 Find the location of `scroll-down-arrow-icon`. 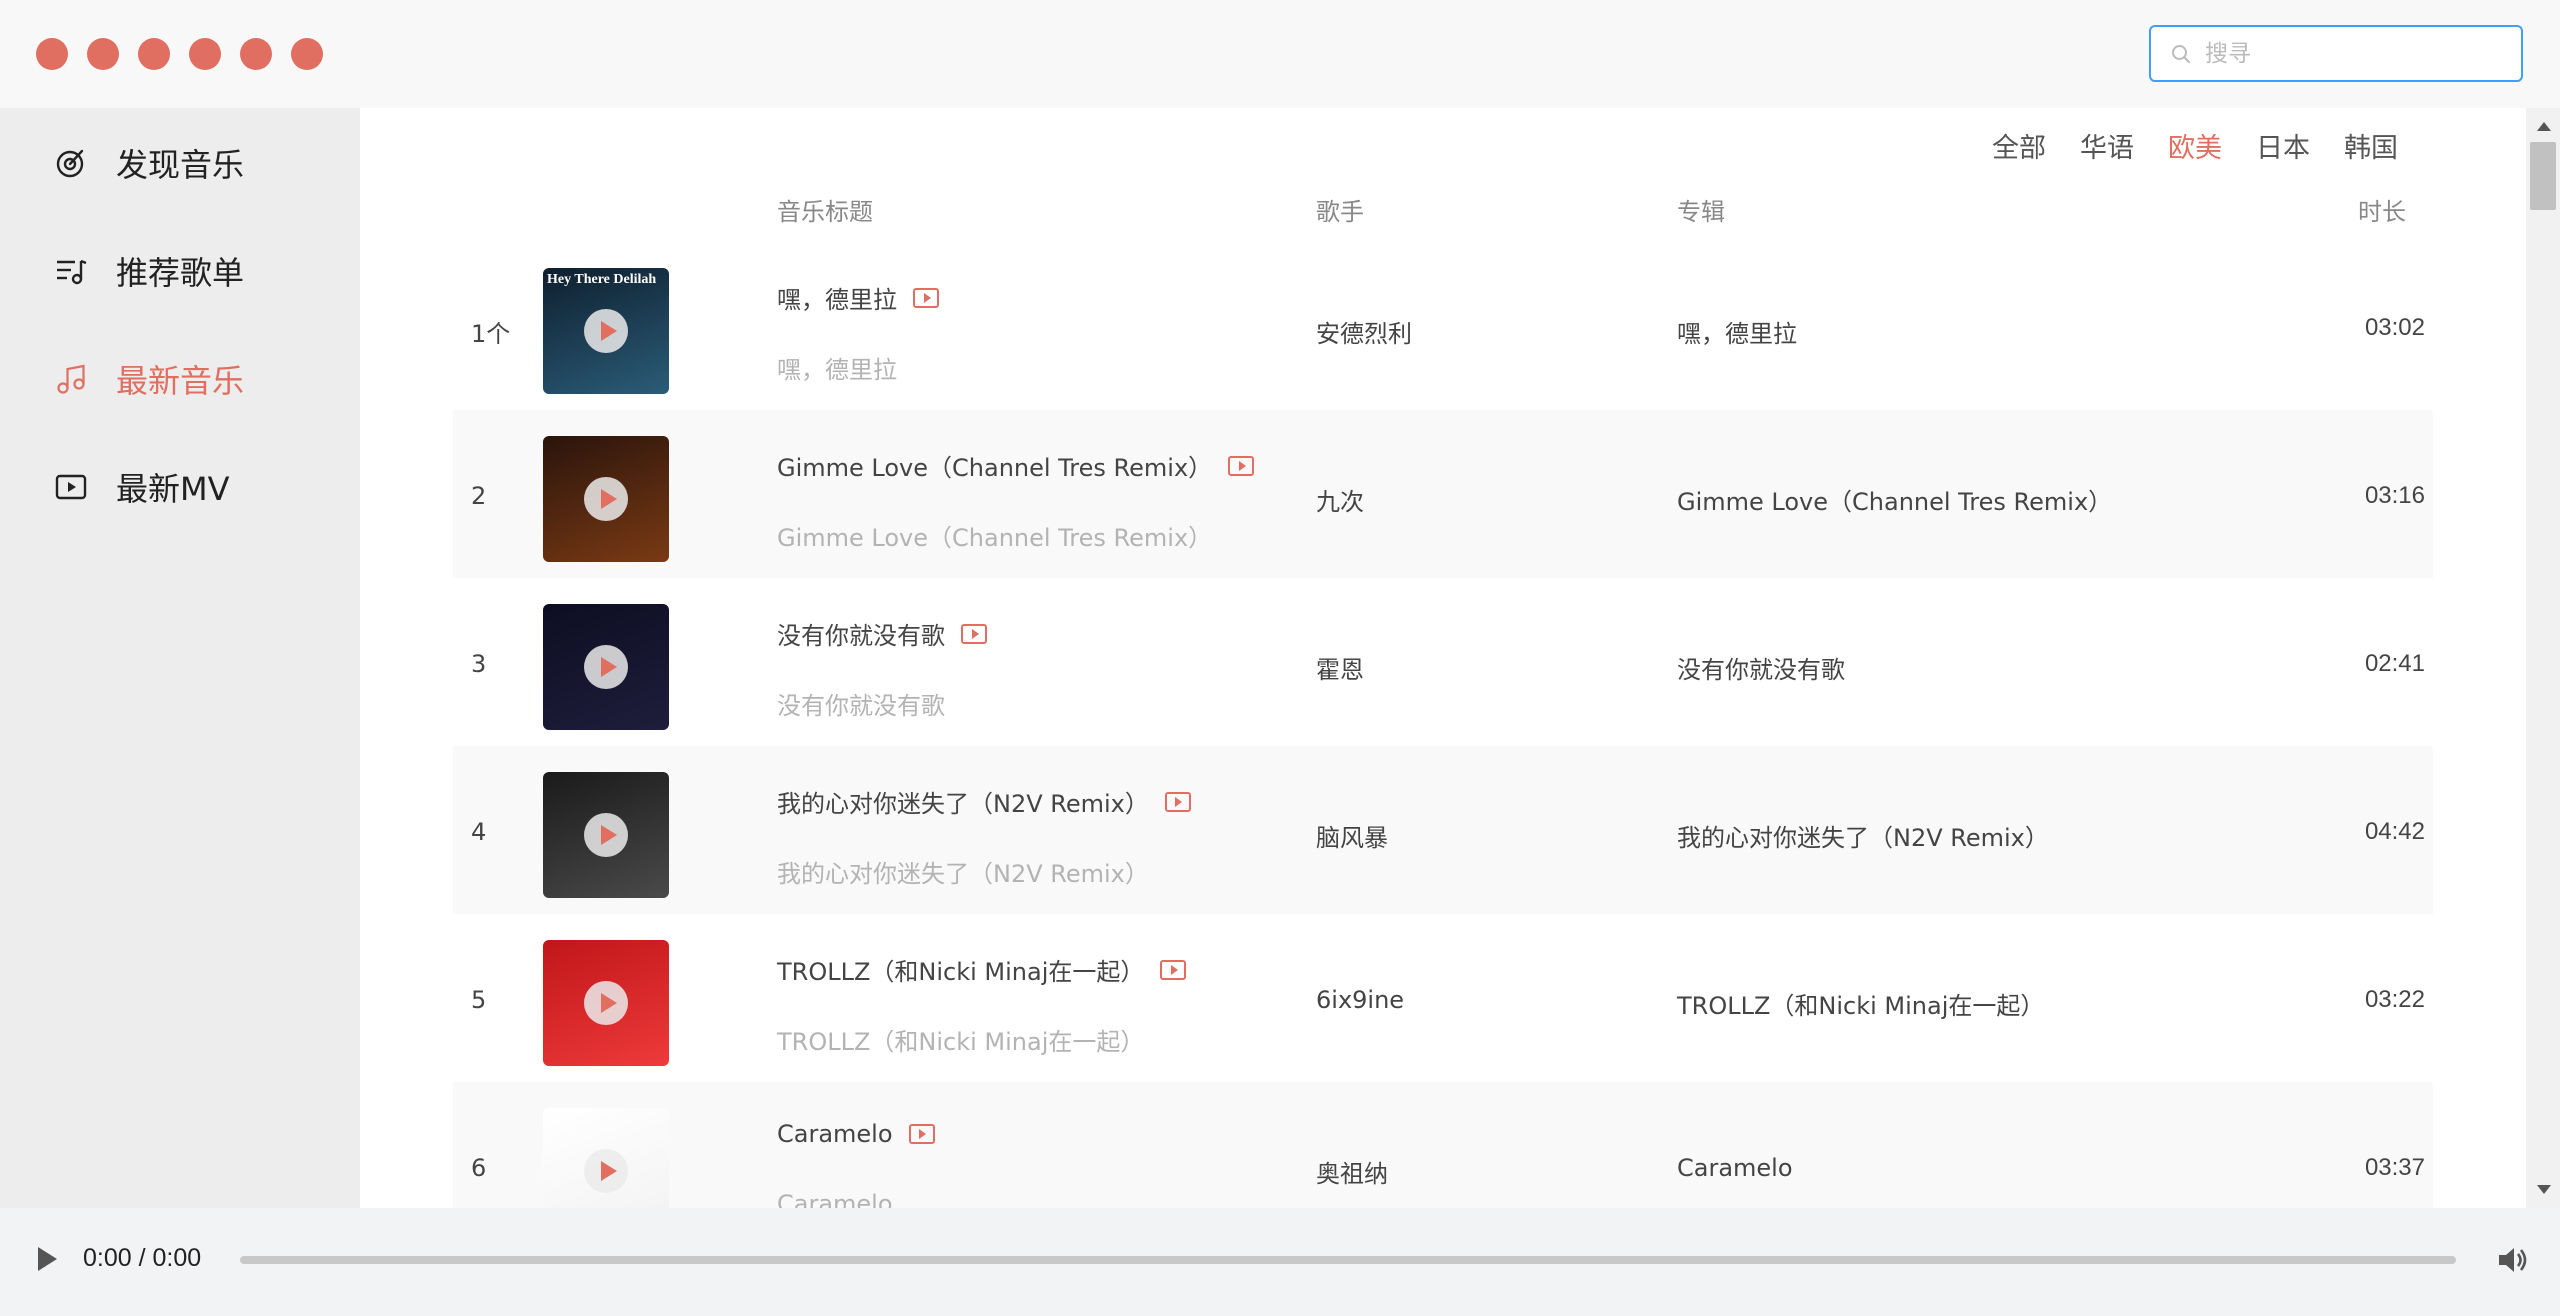

scroll-down-arrow-icon is located at coordinates (2544, 1189).